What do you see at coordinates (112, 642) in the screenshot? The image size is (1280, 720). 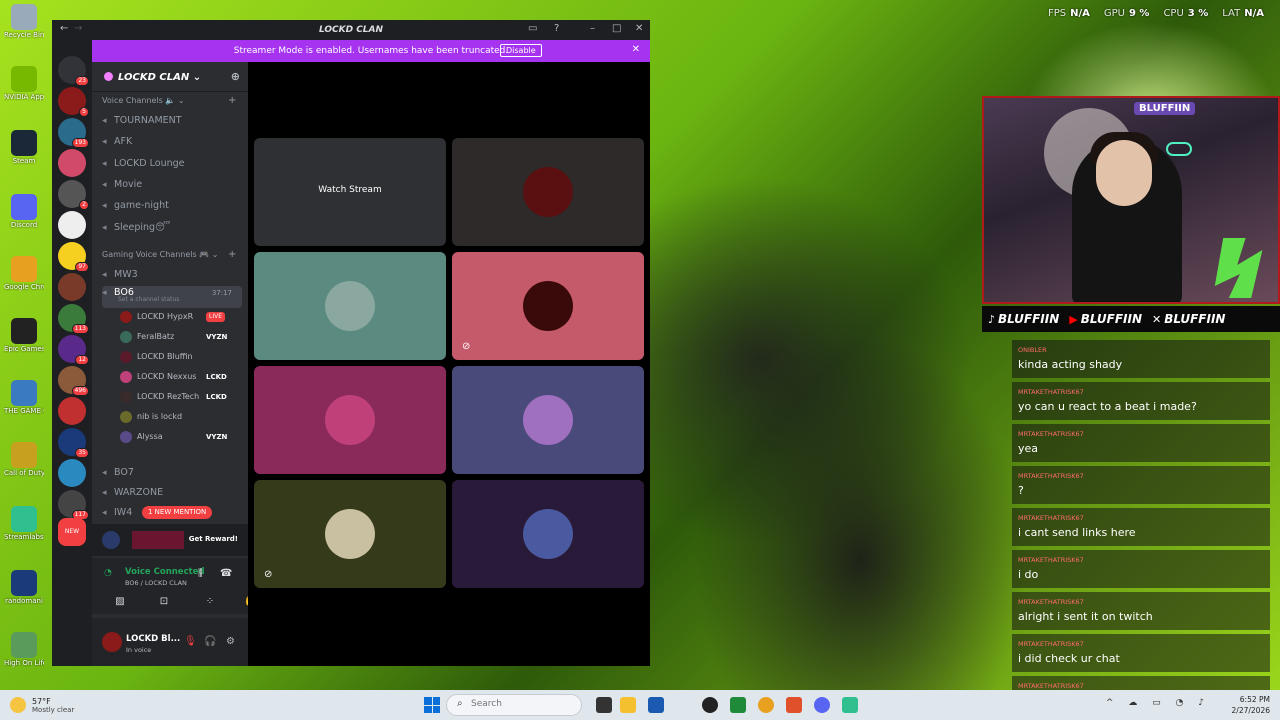 I see `avatar` at bounding box center [112, 642].